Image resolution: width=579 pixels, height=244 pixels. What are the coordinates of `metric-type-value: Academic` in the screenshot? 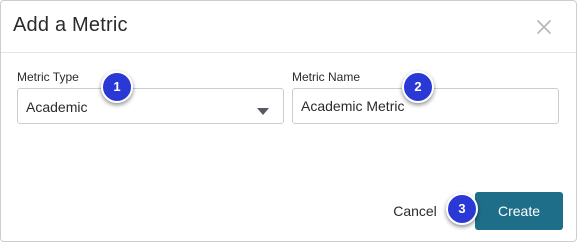 It's located at (57, 107).